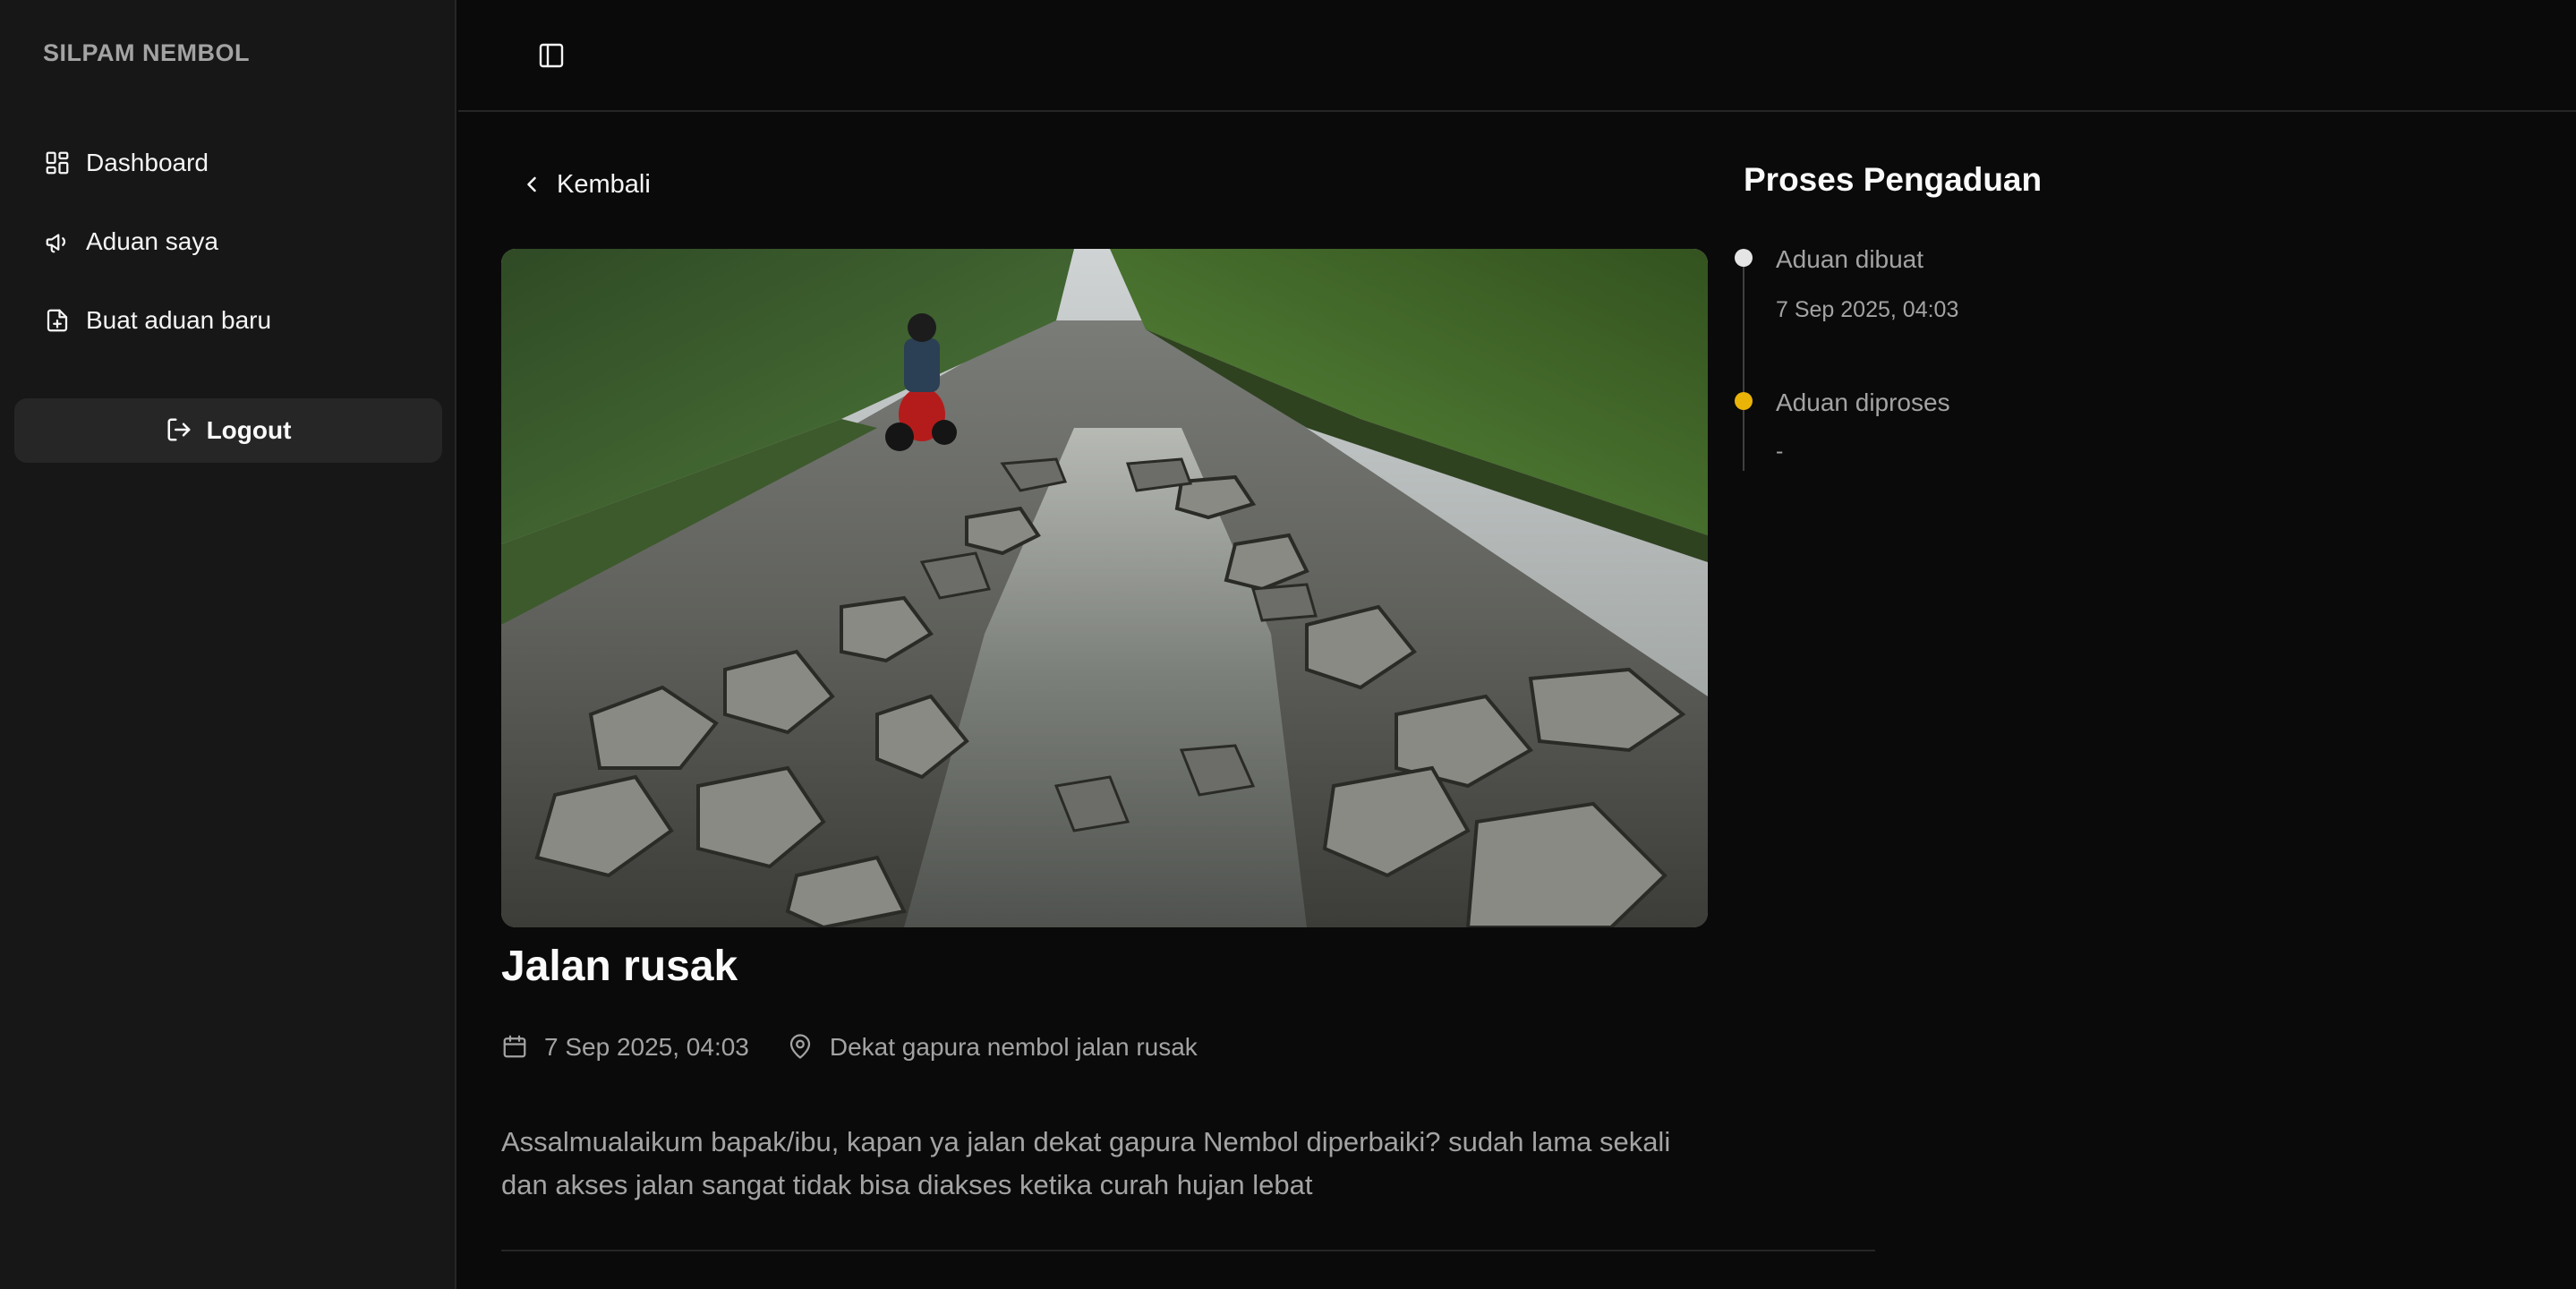  Describe the element at coordinates (1850, 259) in the screenshot. I see `timeline-step-label: Aduan dibuat` at that location.